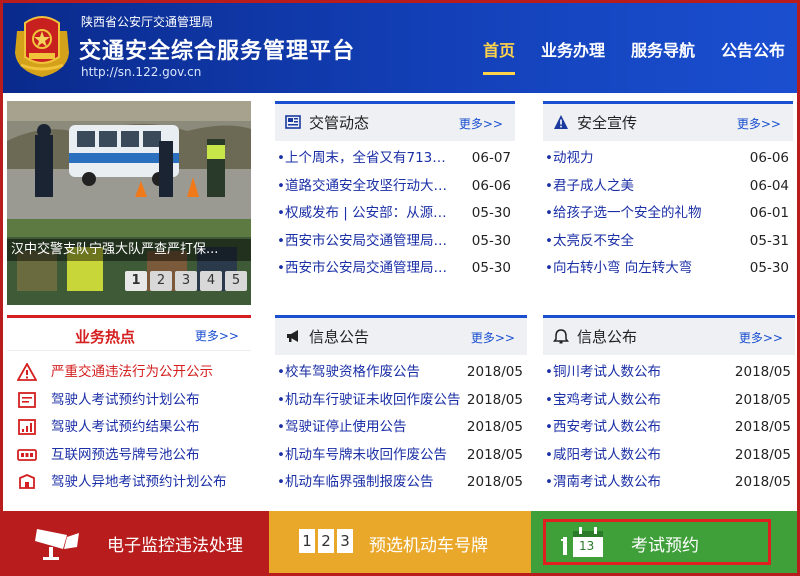 This screenshot has height=576, width=800. What do you see at coordinates (339, 337) in the screenshot?
I see `notice-title: 信息公告` at bounding box center [339, 337].